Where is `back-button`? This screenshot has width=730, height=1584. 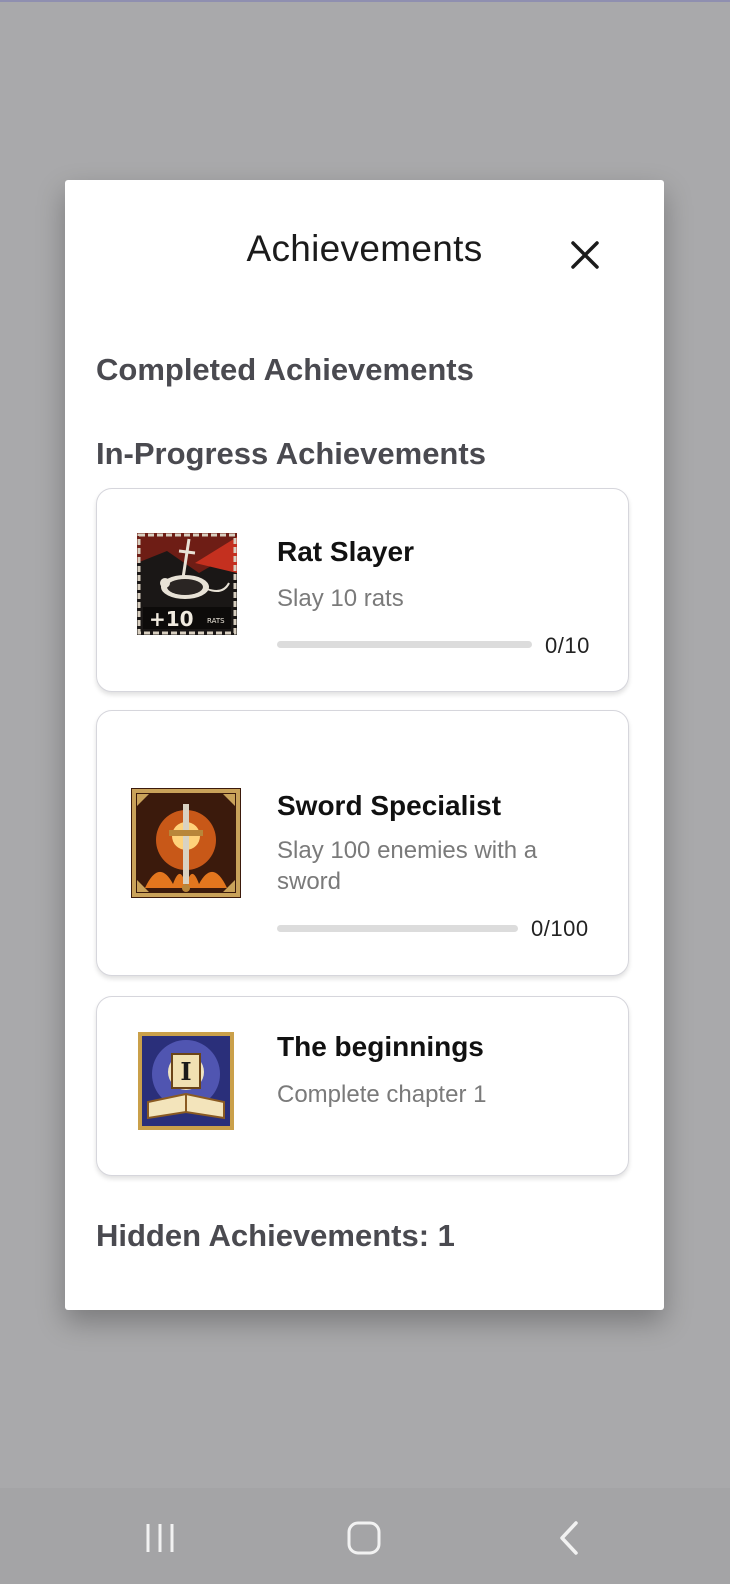
back-button is located at coordinates (570, 1538).